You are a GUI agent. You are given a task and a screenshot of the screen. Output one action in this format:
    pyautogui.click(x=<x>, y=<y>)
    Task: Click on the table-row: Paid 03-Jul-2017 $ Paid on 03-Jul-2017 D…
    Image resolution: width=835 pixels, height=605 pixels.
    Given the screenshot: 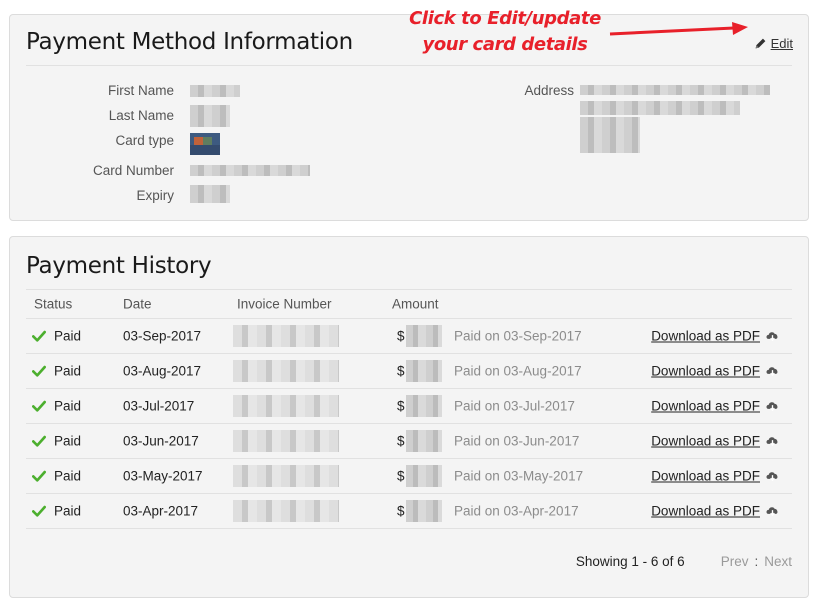 What is the action you would take?
    pyautogui.click(x=409, y=406)
    